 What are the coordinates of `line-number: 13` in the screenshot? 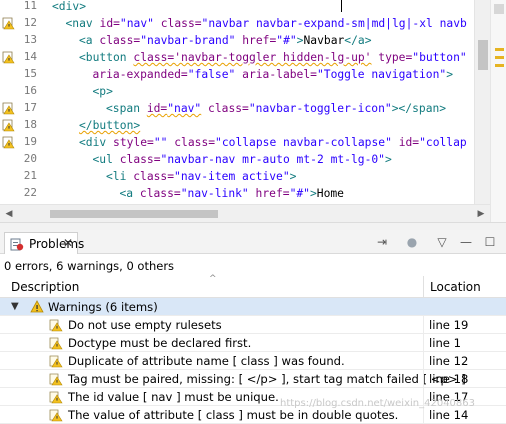 It's located at (30, 39).